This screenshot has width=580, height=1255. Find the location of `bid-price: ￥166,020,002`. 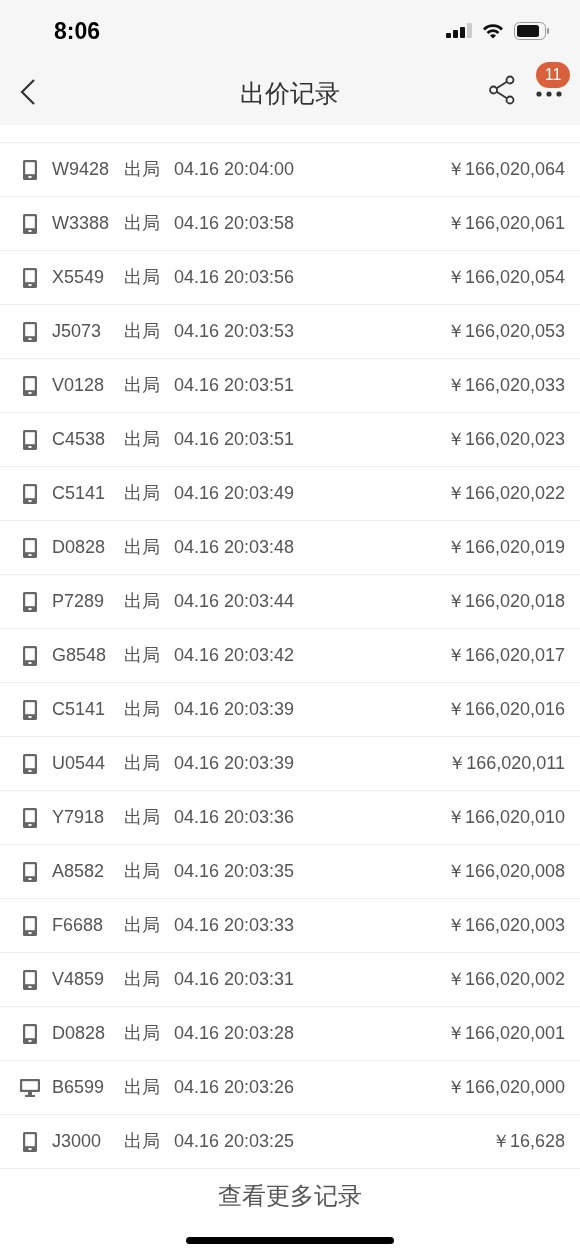

bid-price: ￥166,020,002 is located at coordinates (505, 979).